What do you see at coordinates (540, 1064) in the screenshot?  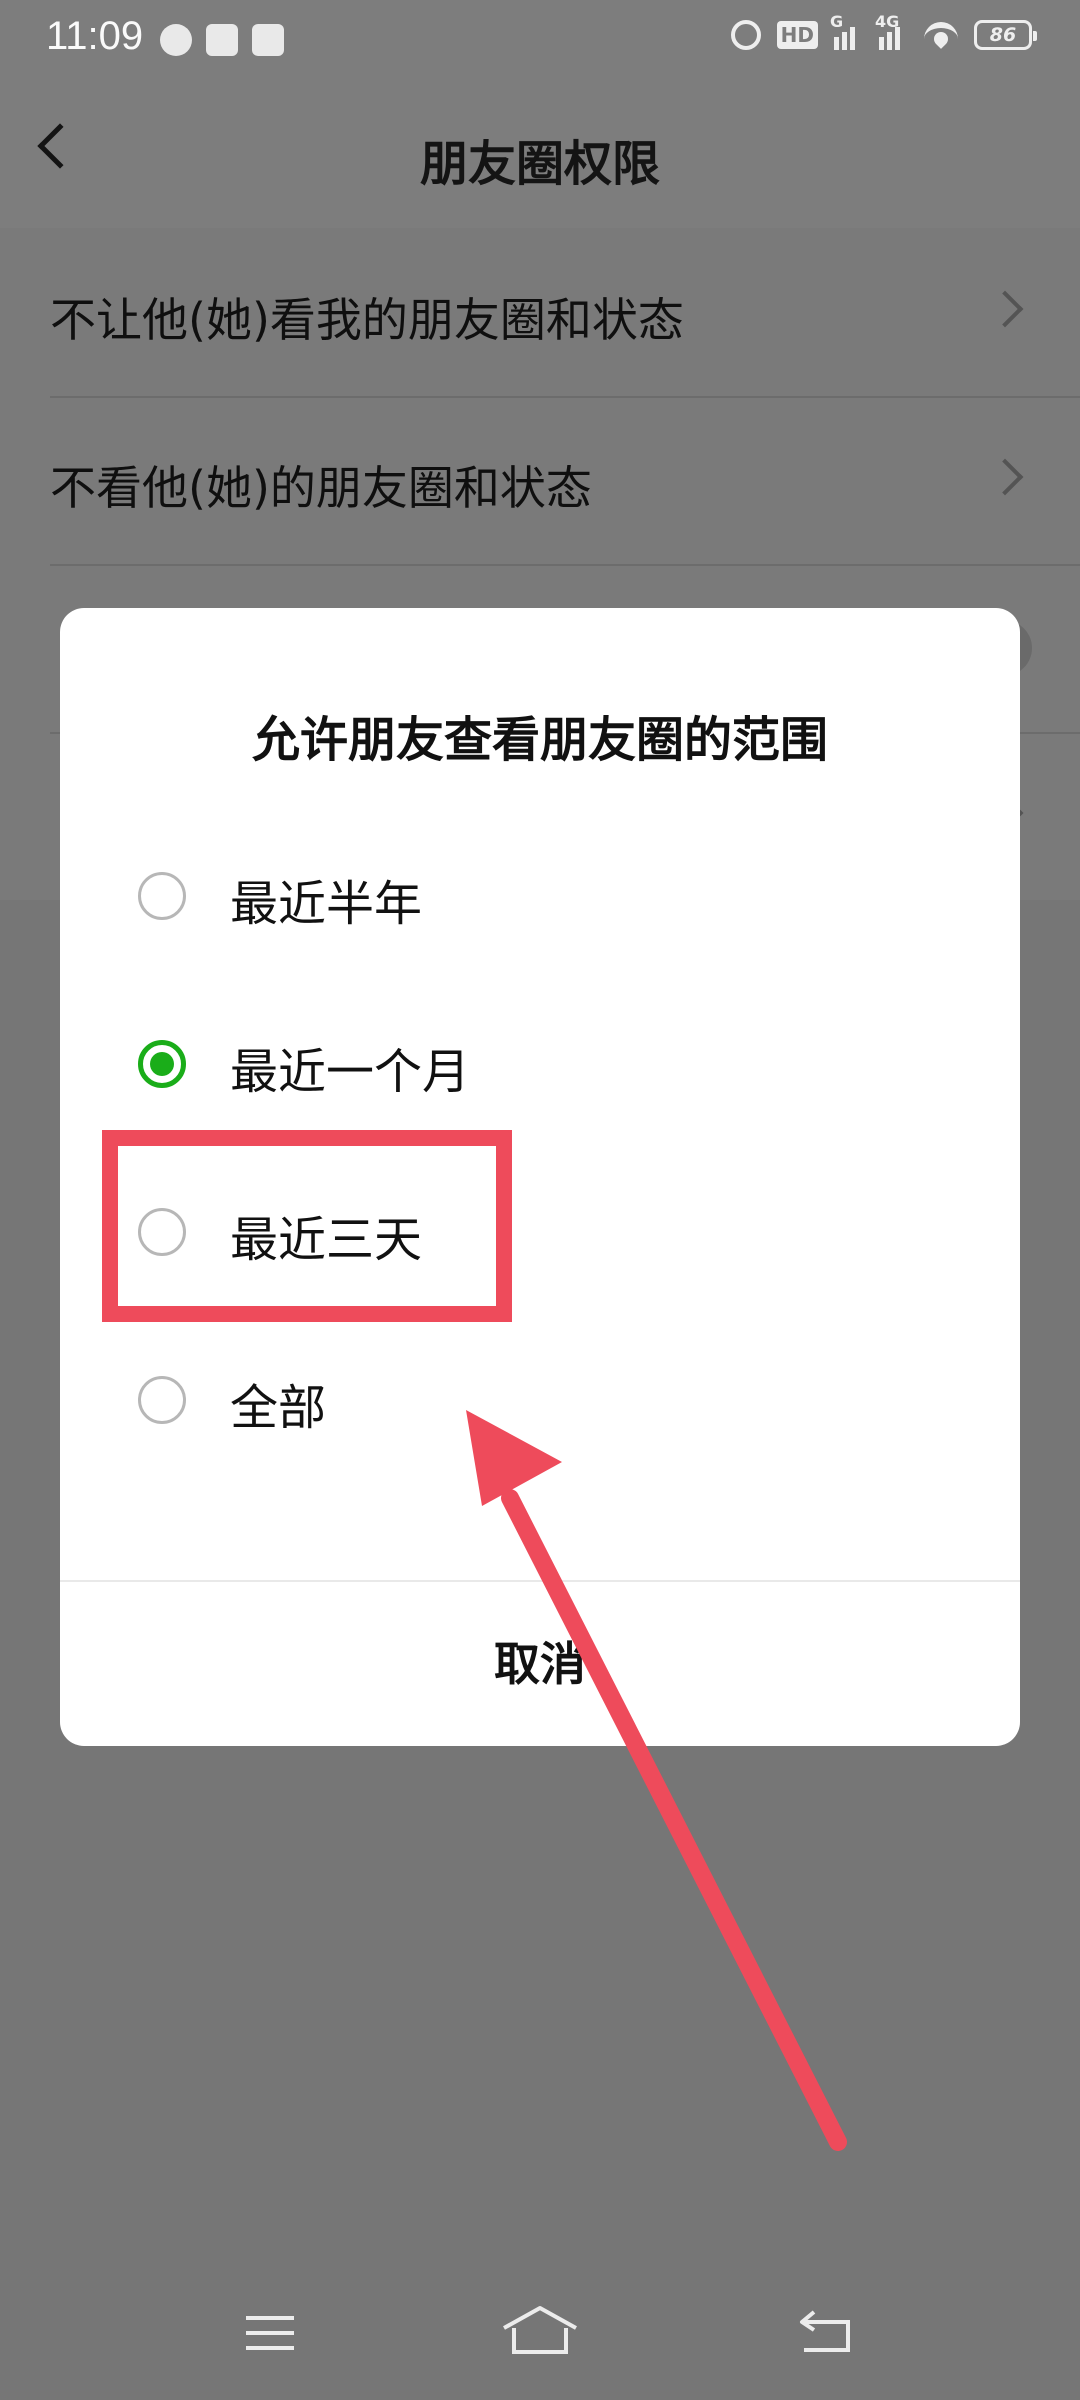 I see `option-one-month: 最近一个月` at bounding box center [540, 1064].